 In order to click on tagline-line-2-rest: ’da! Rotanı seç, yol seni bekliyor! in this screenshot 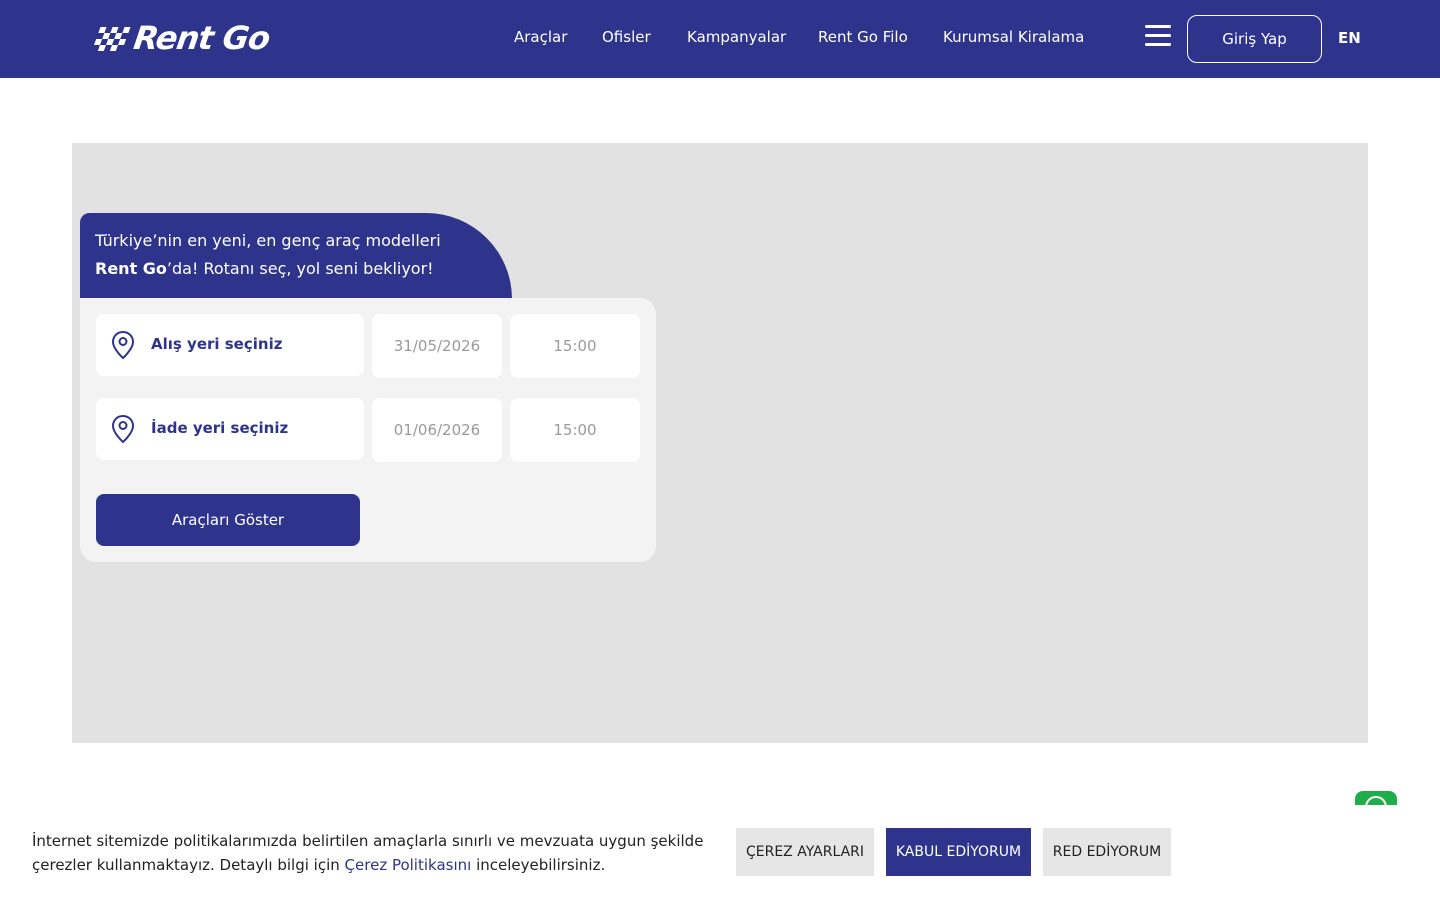, I will do `click(300, 268)`.